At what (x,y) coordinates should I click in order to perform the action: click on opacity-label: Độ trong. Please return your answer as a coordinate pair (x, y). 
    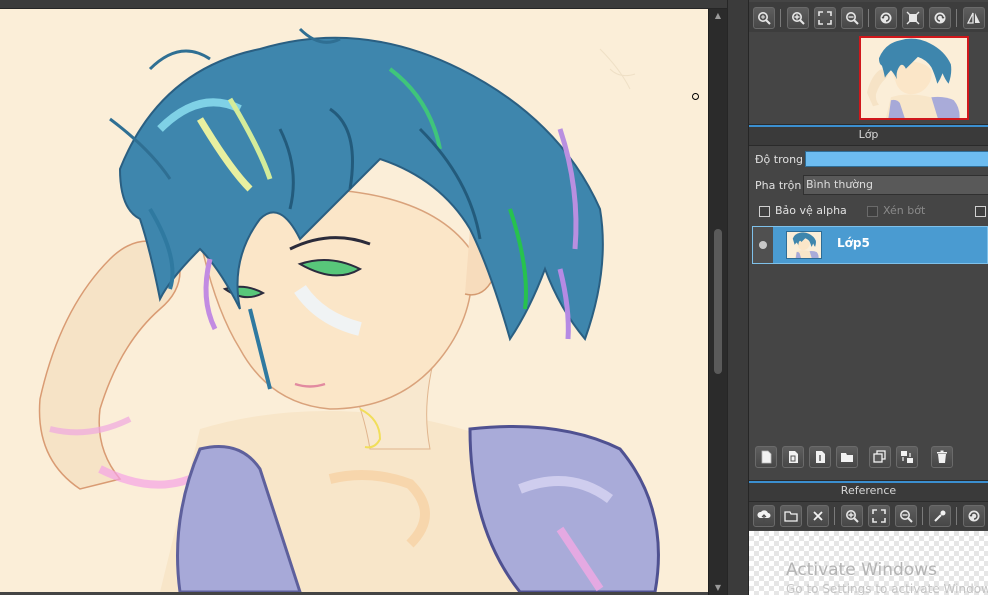
    Looking at the image, I should click on (779, 159).